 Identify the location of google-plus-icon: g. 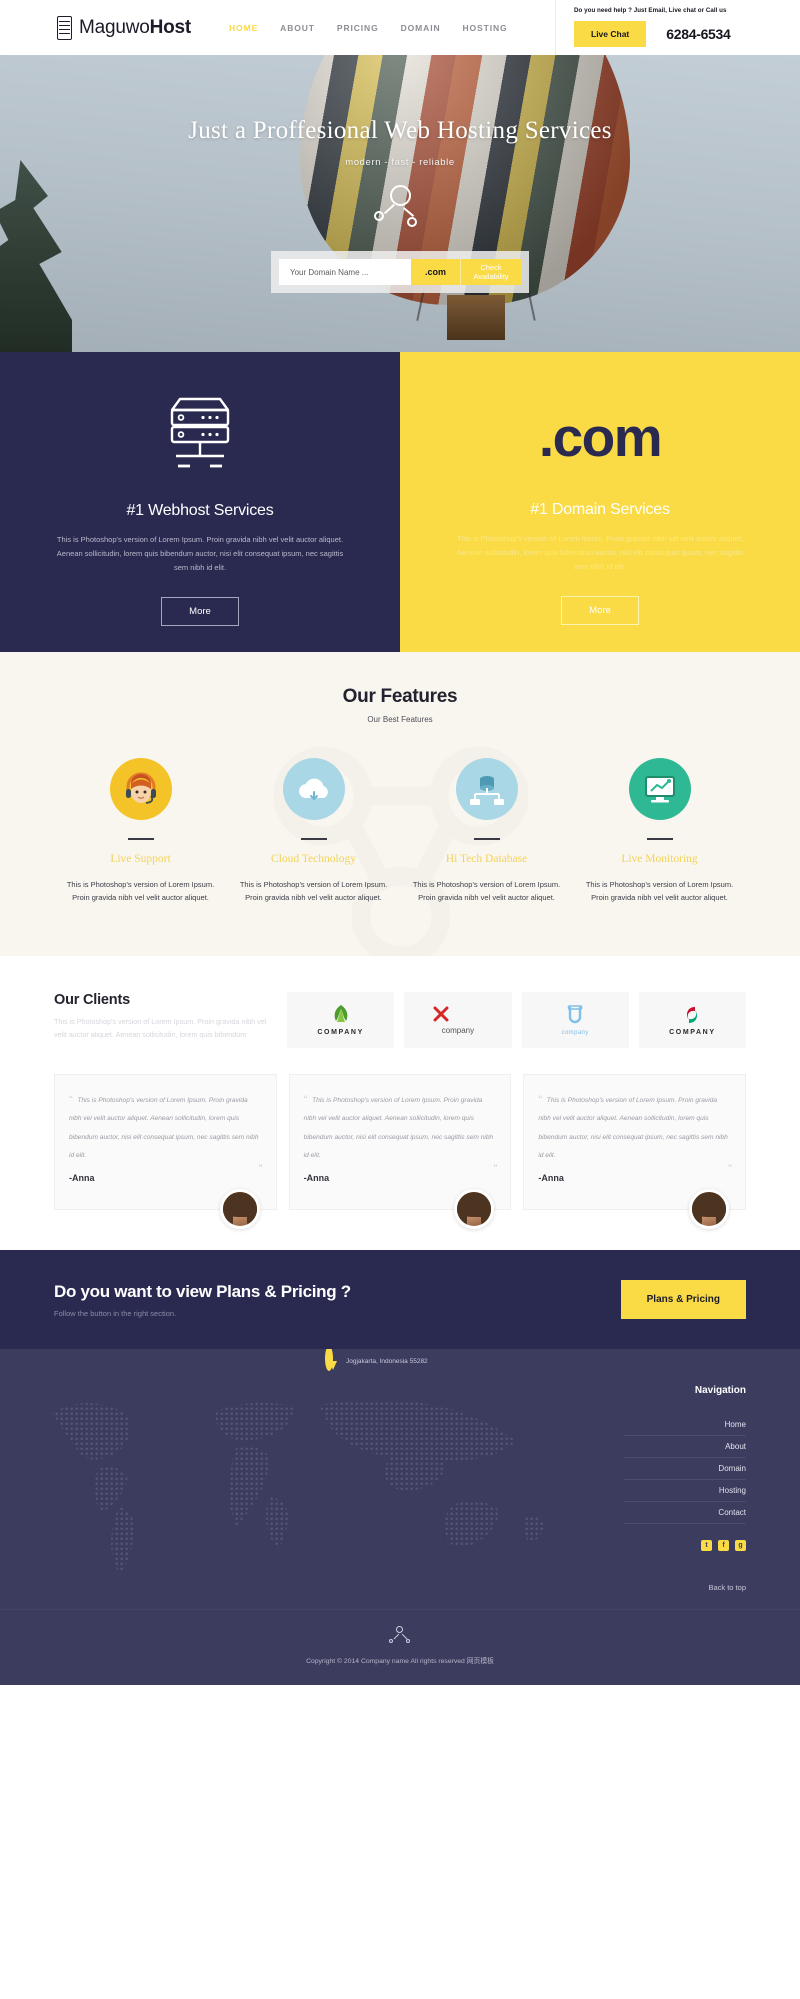
(740, 1545).